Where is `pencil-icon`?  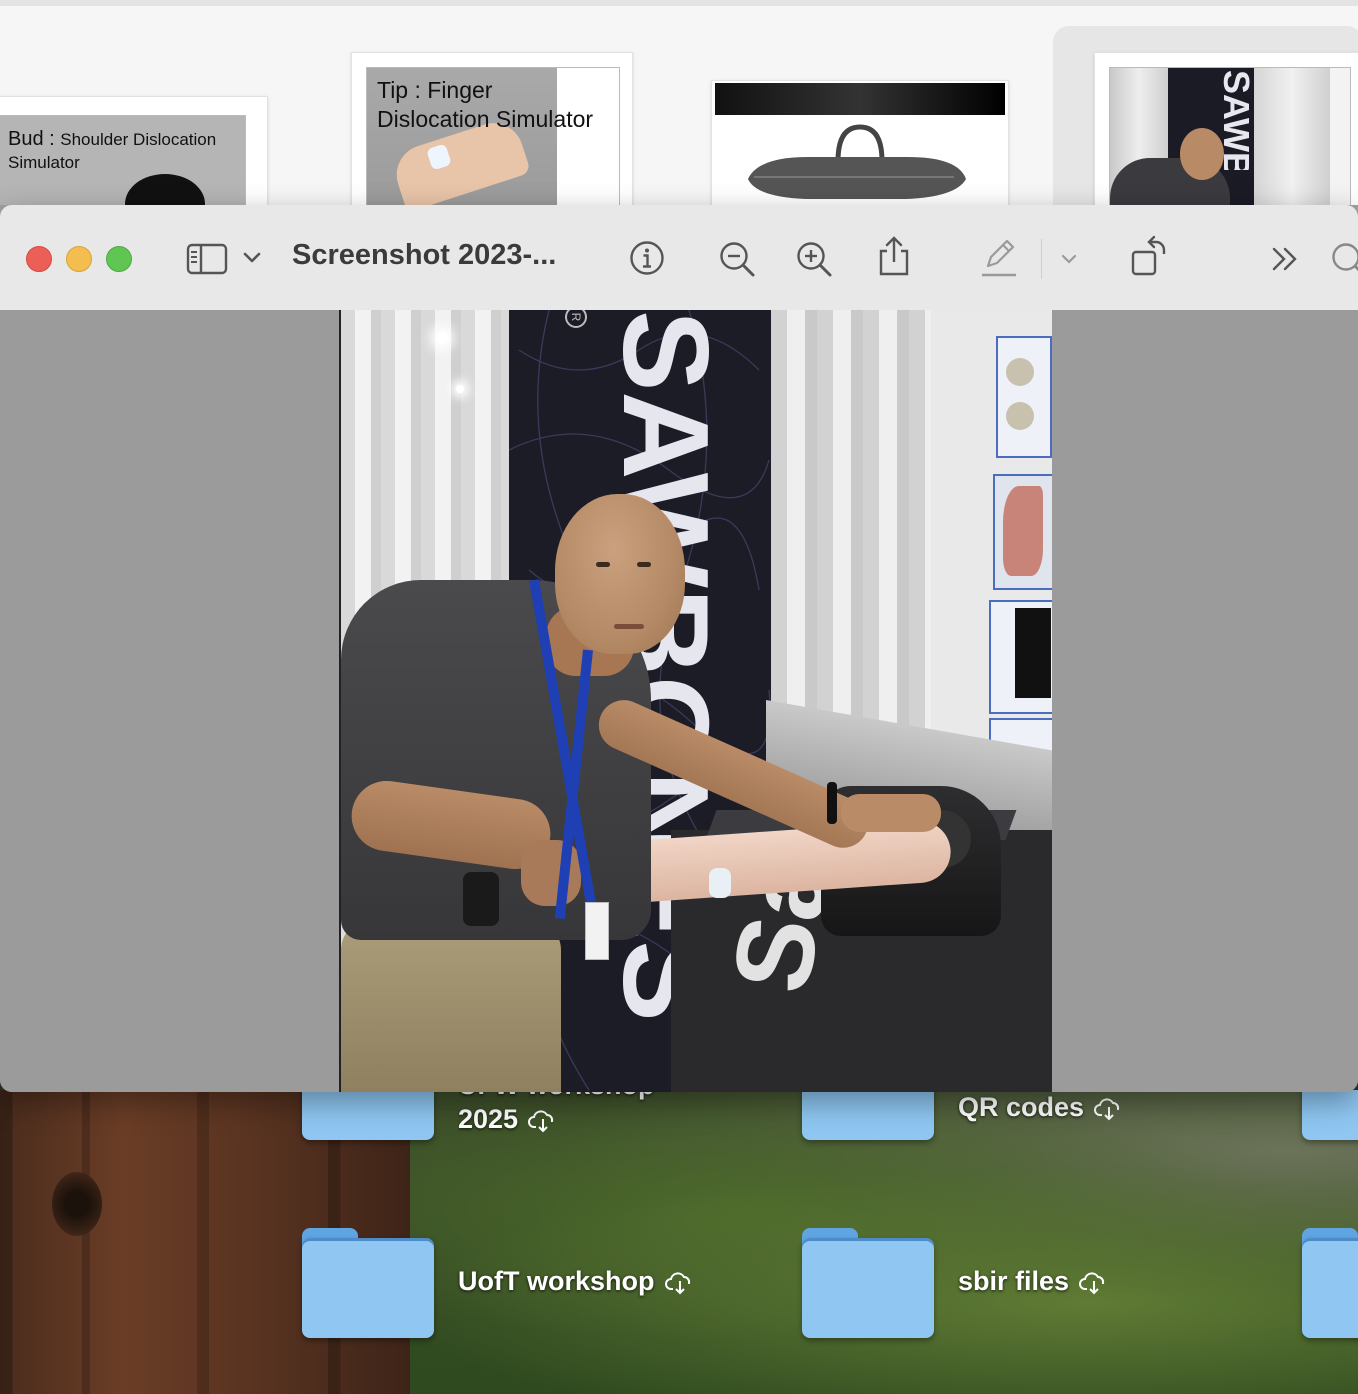
pencil-icon is located at coordinates (999, 258).